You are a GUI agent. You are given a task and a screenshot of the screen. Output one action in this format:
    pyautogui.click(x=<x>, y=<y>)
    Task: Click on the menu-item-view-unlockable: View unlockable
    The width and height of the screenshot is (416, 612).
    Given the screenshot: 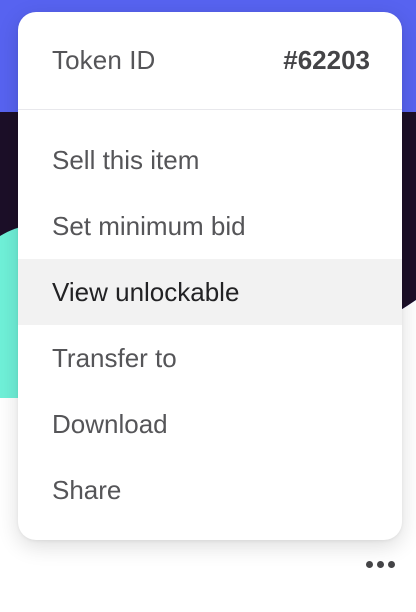 What is the action you would take?
    pyautogui.click(x=210, y=292)
    